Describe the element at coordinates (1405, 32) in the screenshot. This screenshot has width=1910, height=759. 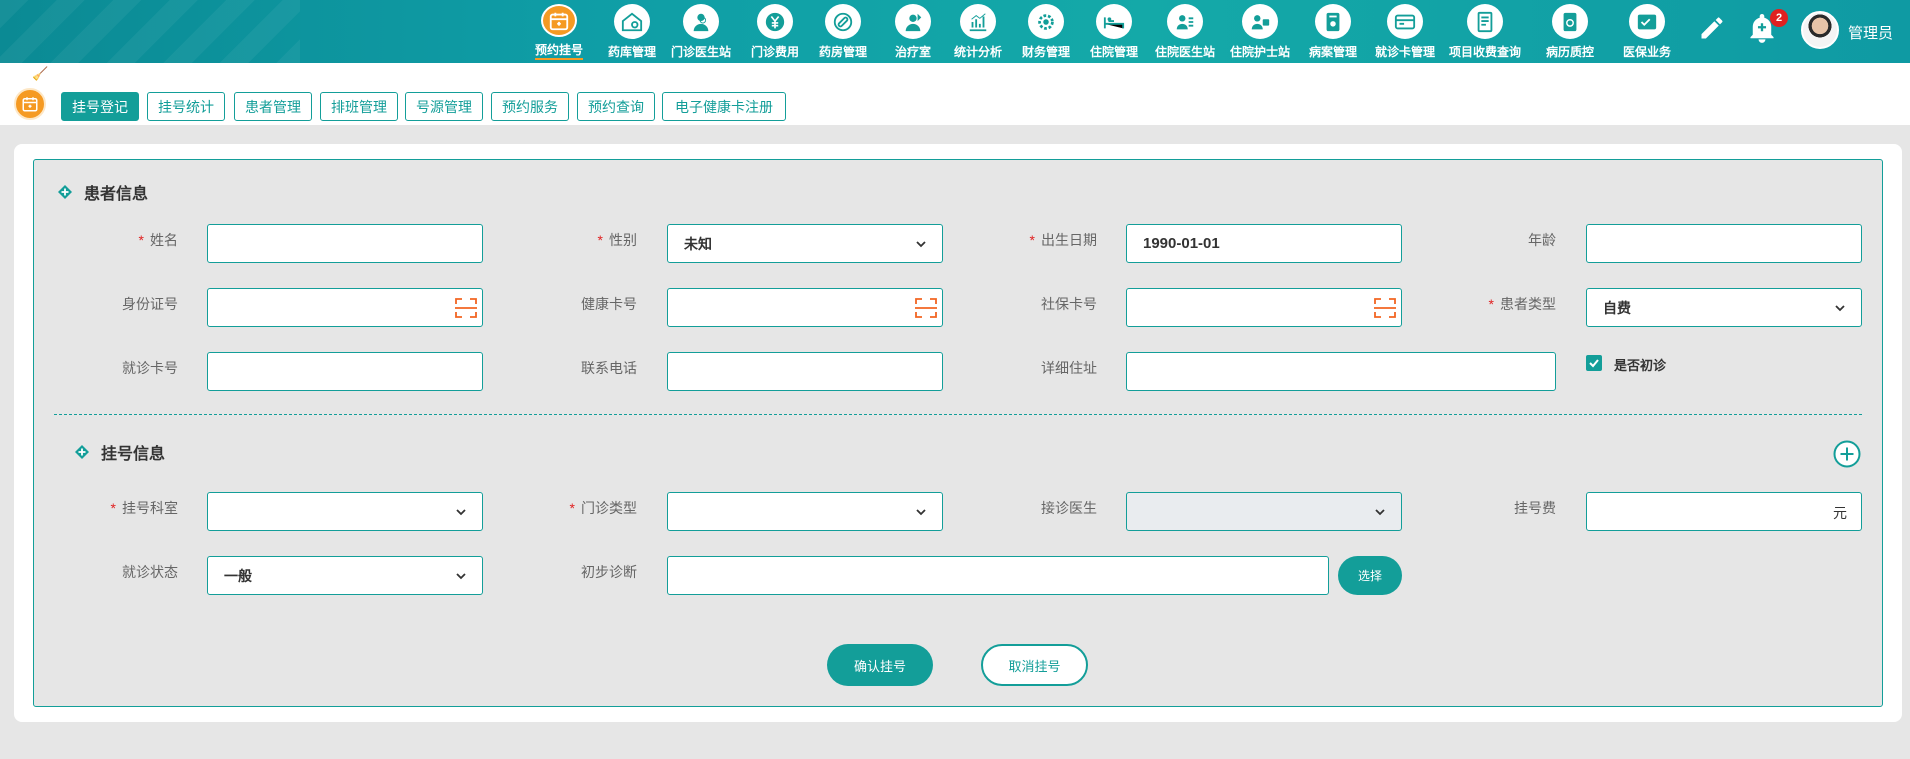
I see `nav-item: 就诊卡管理` at that location.